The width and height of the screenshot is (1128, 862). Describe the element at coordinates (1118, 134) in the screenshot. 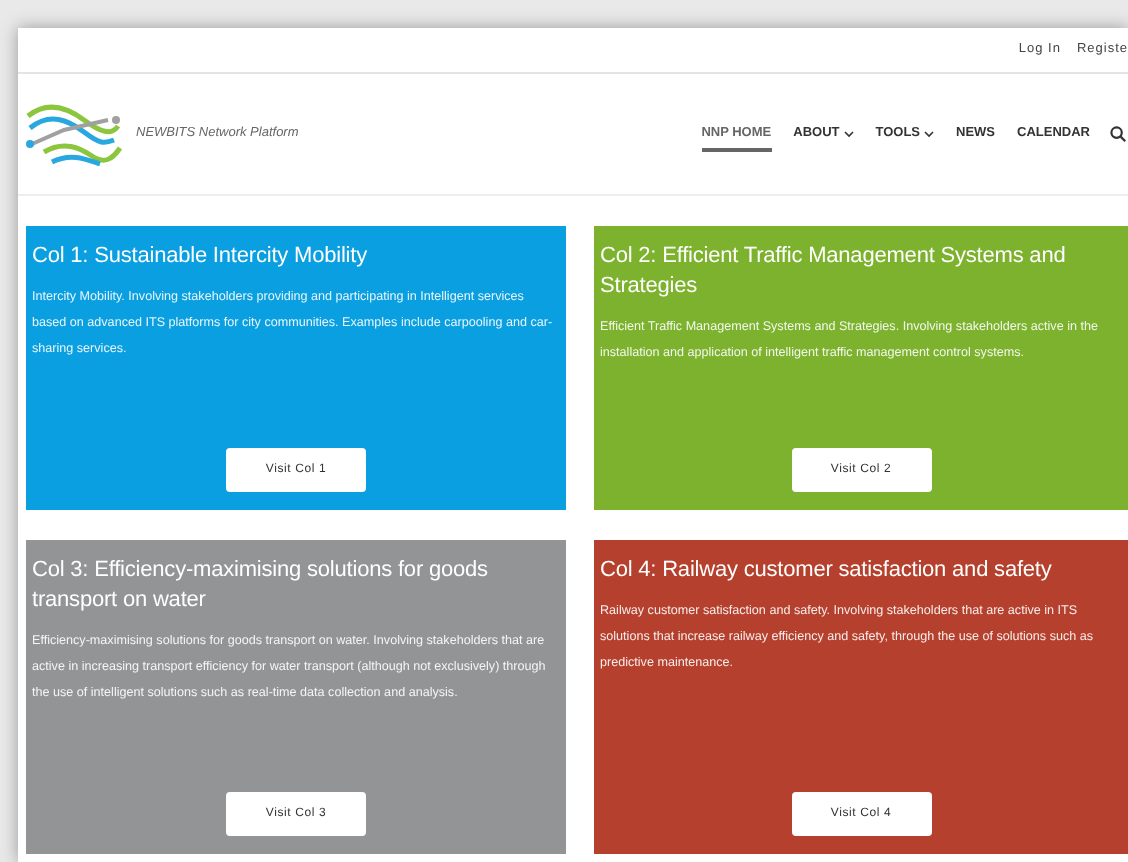

I see `search-icon` at that location.